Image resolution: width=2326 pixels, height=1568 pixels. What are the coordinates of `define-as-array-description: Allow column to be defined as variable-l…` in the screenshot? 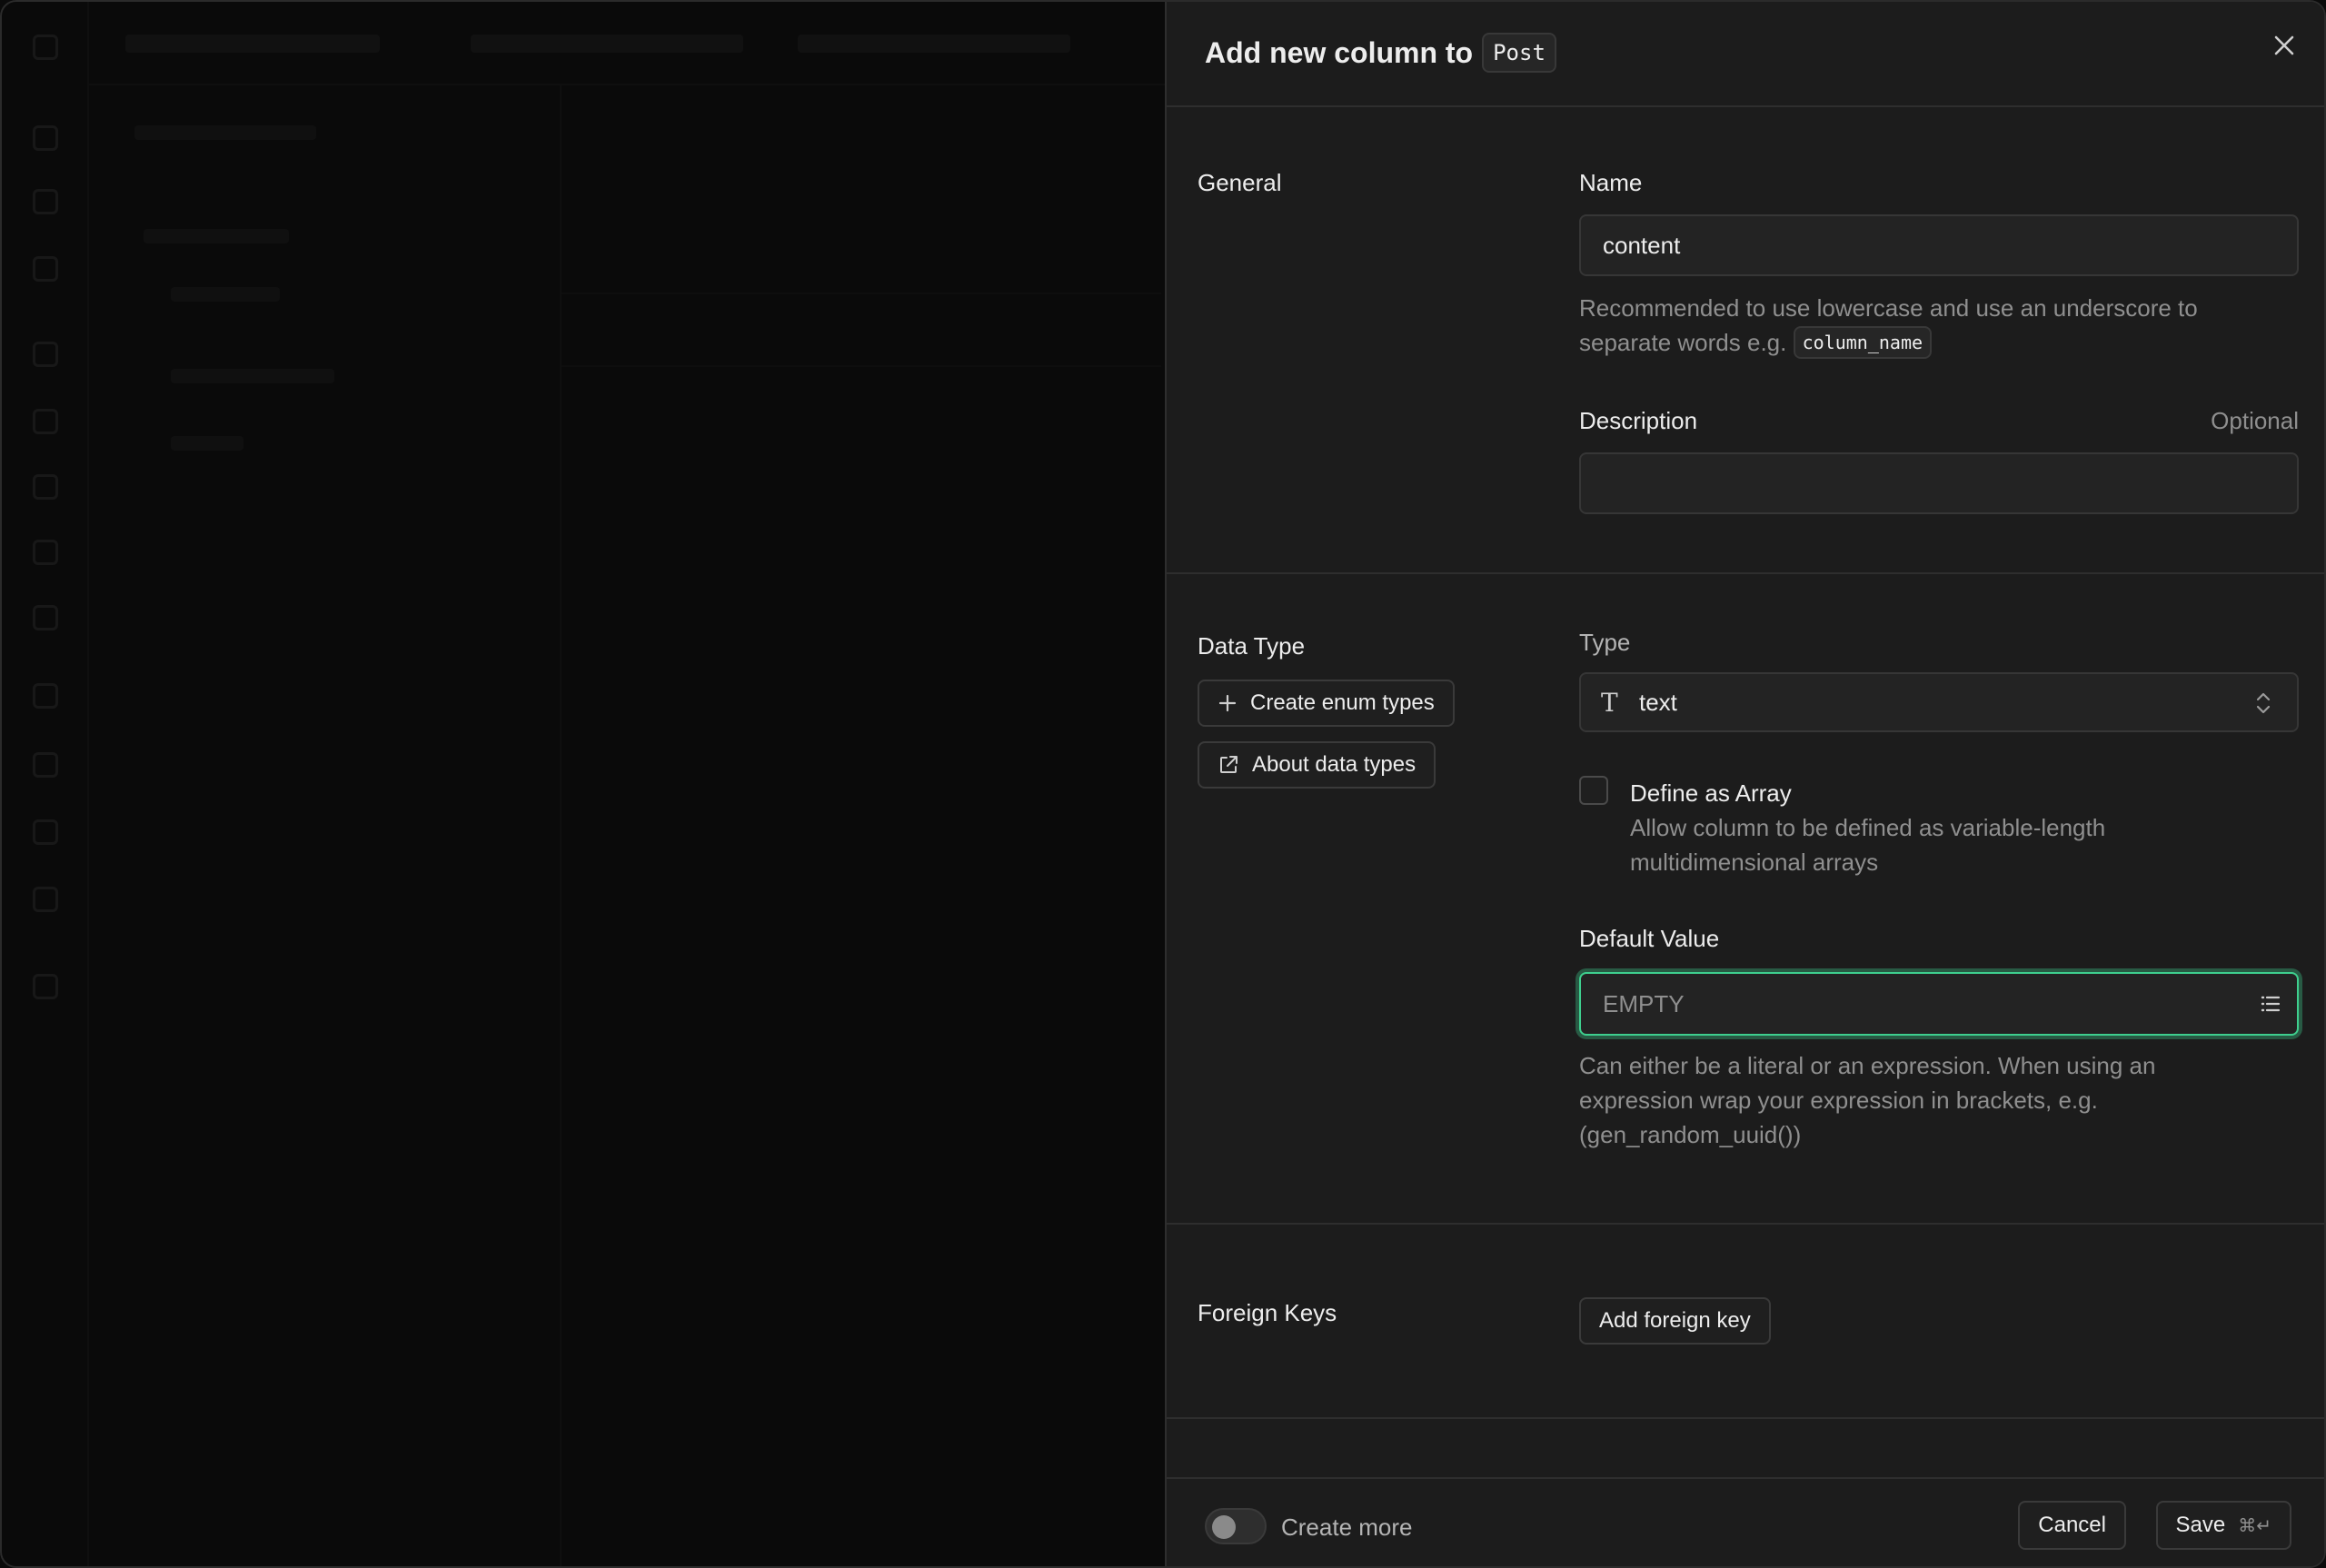 It's located at (1868, 845).